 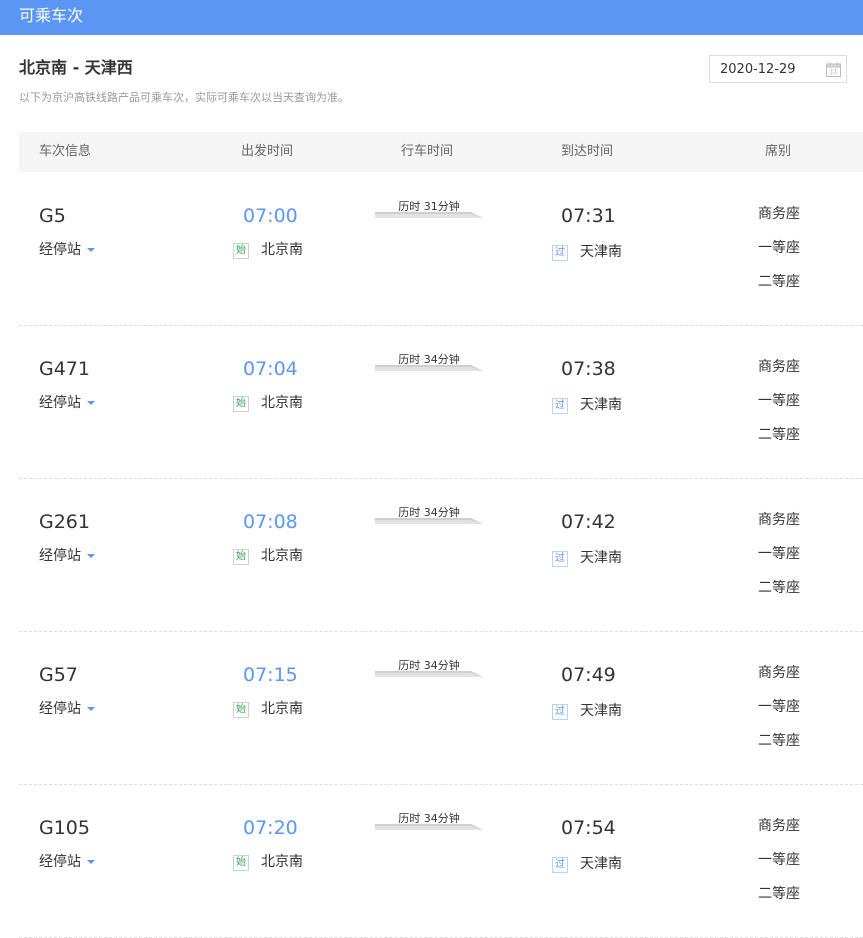 What do you see at coordinates (267, 151) in the screenshot?
I see `column-header-depart: 出发时间` at bounding box center [267, 151].